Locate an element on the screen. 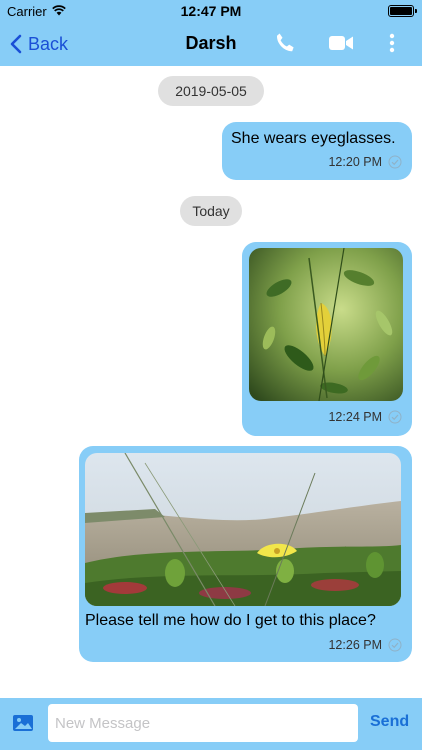 This screenshot has height=750, width=422. status-time: 12:47 PM is located at coordinates (211, 11).